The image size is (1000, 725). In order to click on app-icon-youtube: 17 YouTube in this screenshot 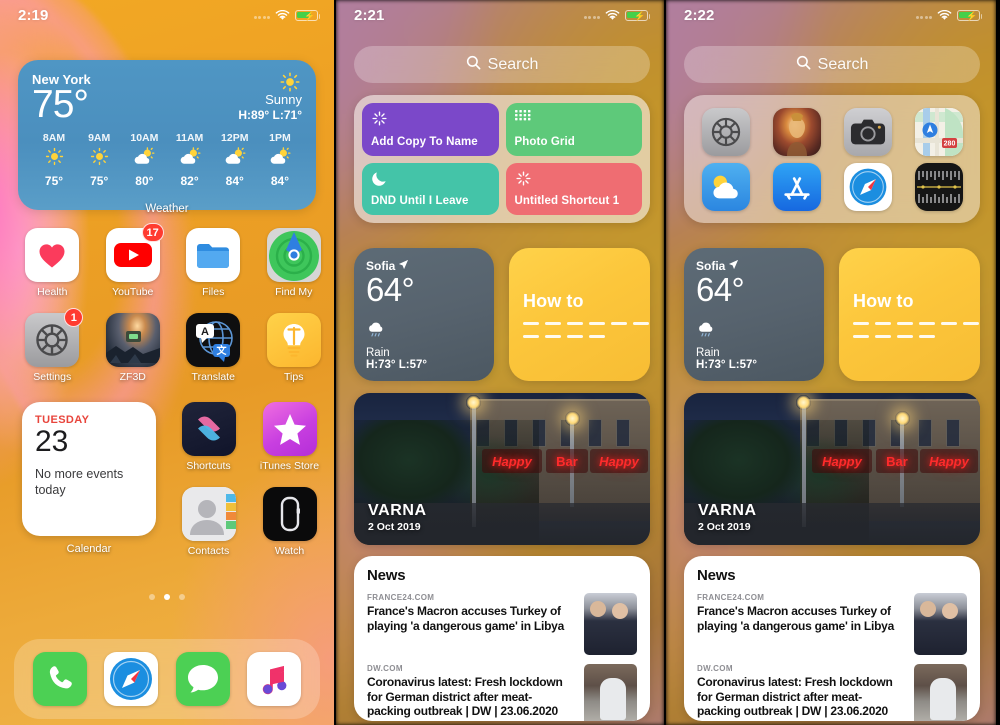, I will do `click(133, 260)`.